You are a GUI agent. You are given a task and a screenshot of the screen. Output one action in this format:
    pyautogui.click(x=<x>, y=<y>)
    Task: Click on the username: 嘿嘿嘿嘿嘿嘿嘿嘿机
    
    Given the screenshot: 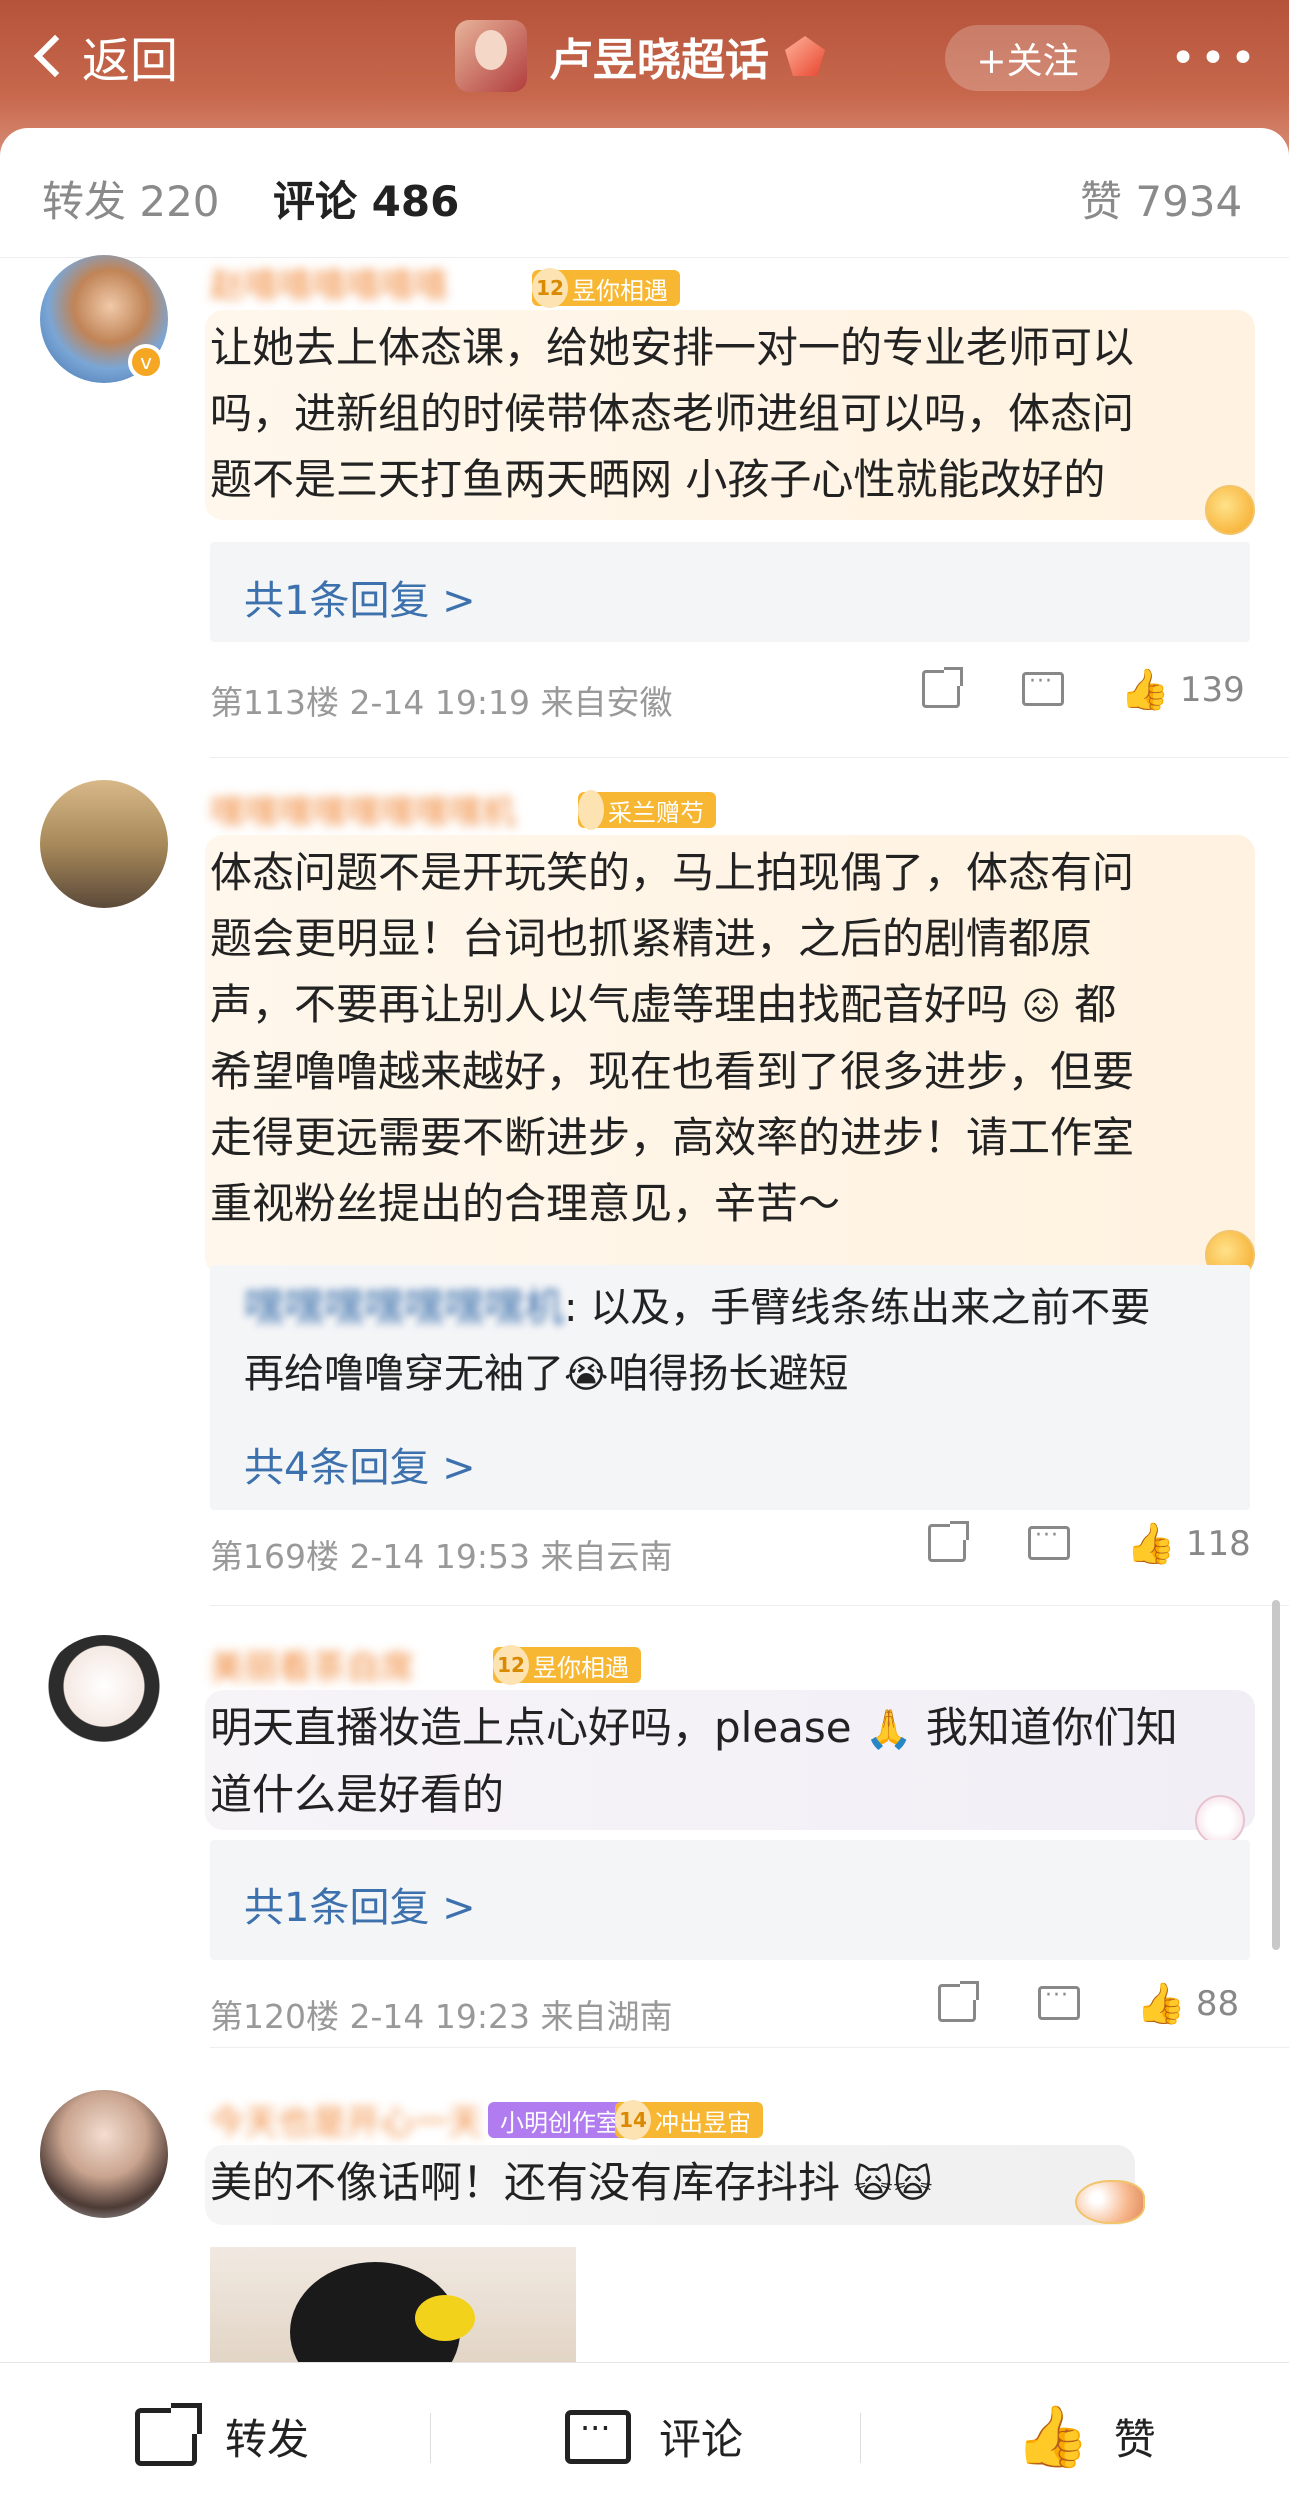 What is the action you would take?
    pyautogui.click(x=363, y=809)
    